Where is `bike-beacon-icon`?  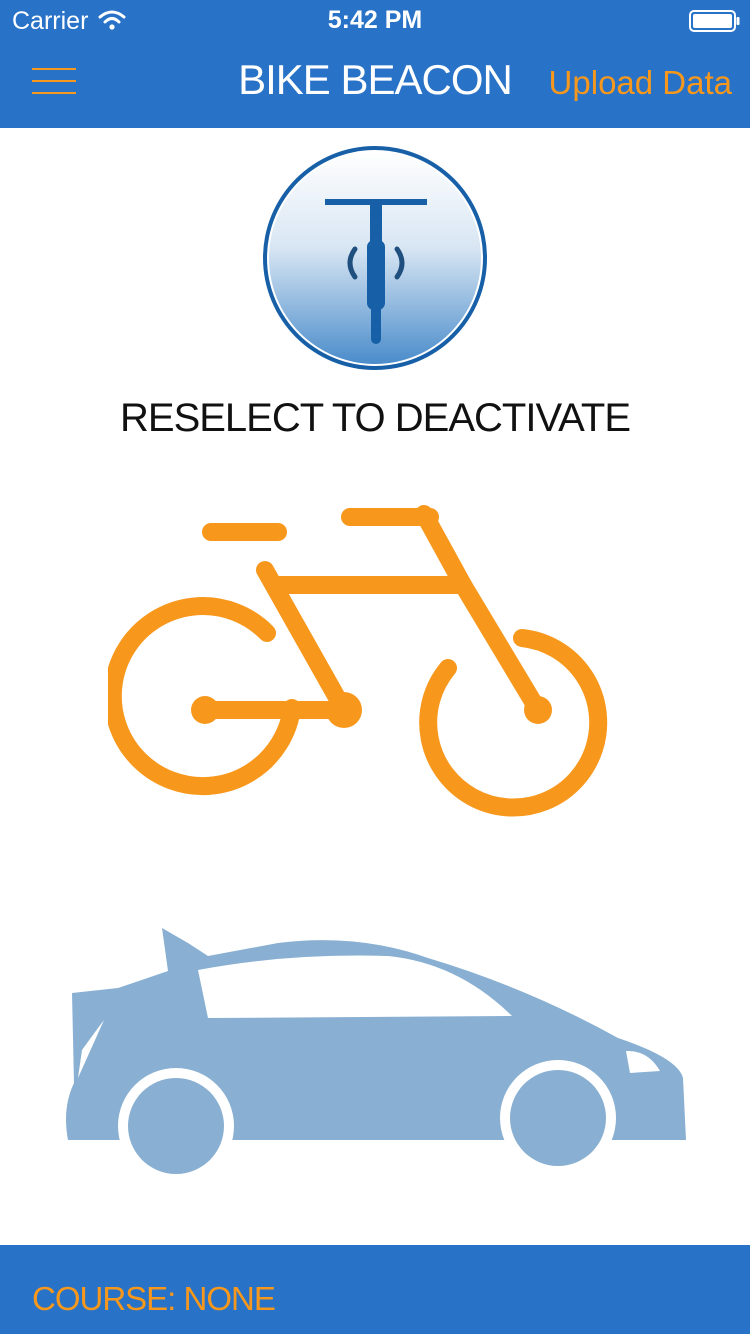
bike-beacon-icon is located at coordinates (375, 258).